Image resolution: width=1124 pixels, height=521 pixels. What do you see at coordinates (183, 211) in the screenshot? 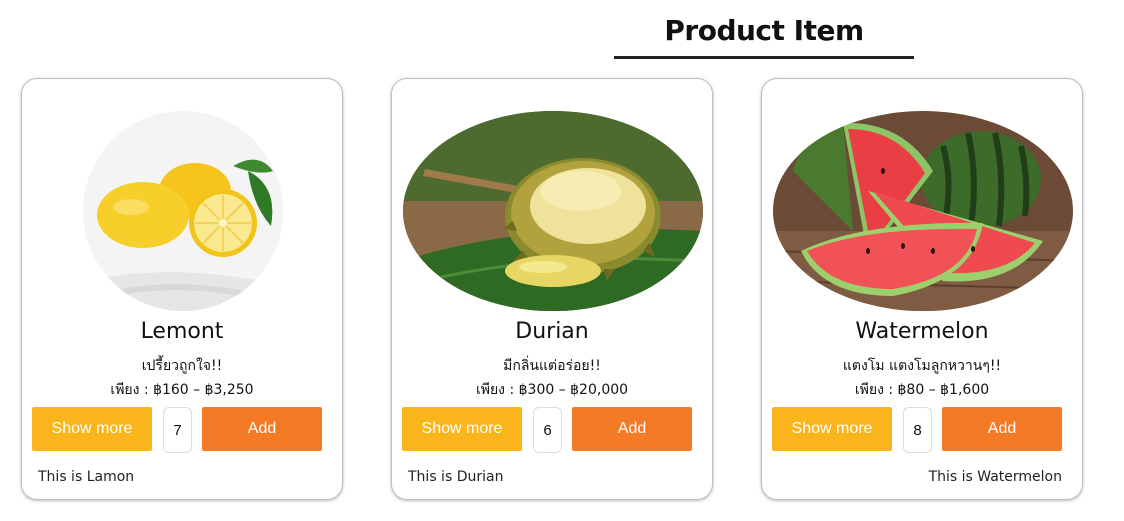
I see `lemon-image` at bounding box center [183, 211].